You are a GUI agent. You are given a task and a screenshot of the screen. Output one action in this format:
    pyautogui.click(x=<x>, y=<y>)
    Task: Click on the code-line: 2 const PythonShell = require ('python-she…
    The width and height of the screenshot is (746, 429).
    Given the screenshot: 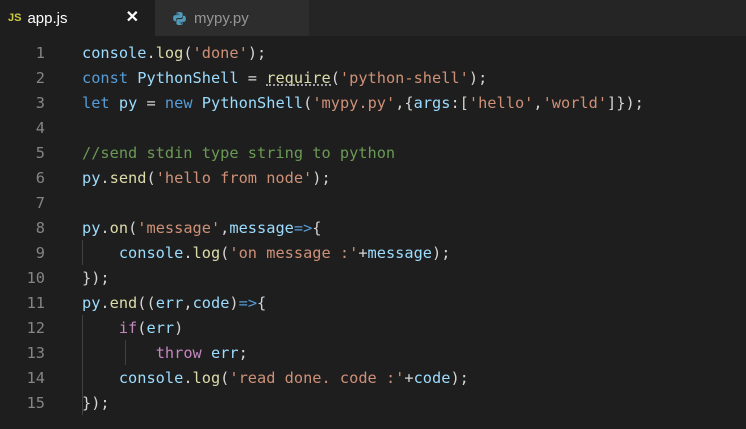 What is the action you would take?
    pyautogui.click(x=373, y=78)
    